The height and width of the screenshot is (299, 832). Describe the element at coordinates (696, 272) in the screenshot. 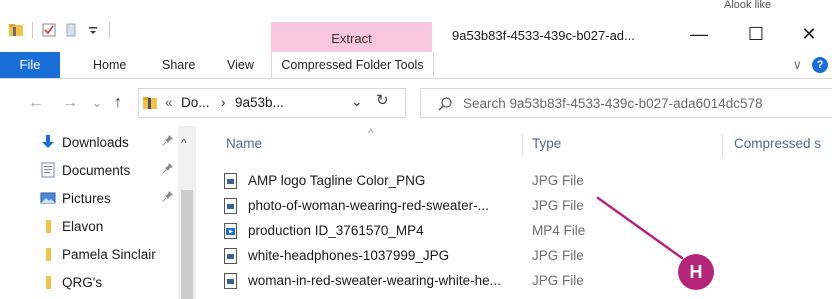

I see `annotation-badge: H` at that location.